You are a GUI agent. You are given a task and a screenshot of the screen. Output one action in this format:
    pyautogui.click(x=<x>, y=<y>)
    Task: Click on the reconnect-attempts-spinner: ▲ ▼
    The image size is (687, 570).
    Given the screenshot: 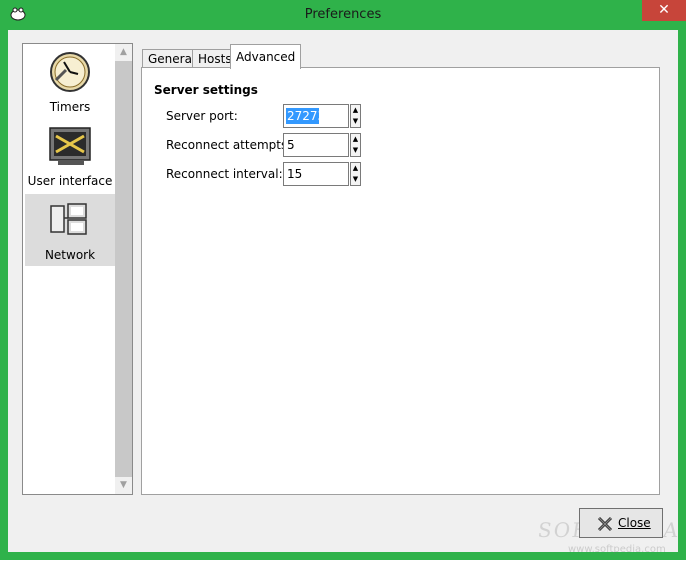 What is the action you would take?
    pyautogui.click(x=322, y=145)
    